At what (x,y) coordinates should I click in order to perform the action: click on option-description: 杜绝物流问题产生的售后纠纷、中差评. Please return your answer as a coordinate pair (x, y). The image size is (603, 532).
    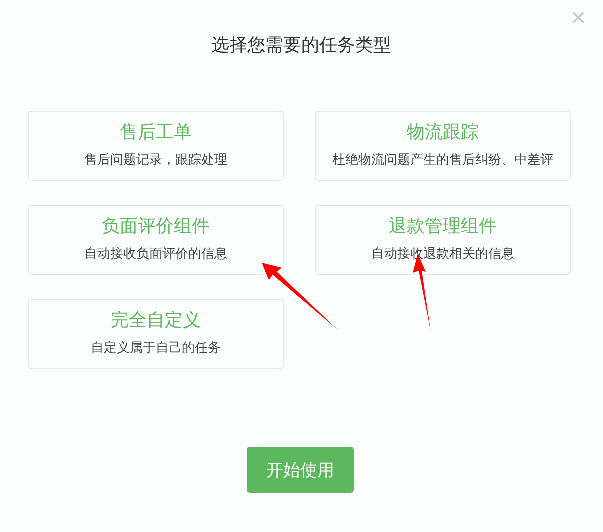
    Looking at the image, I should click on (443, 161).